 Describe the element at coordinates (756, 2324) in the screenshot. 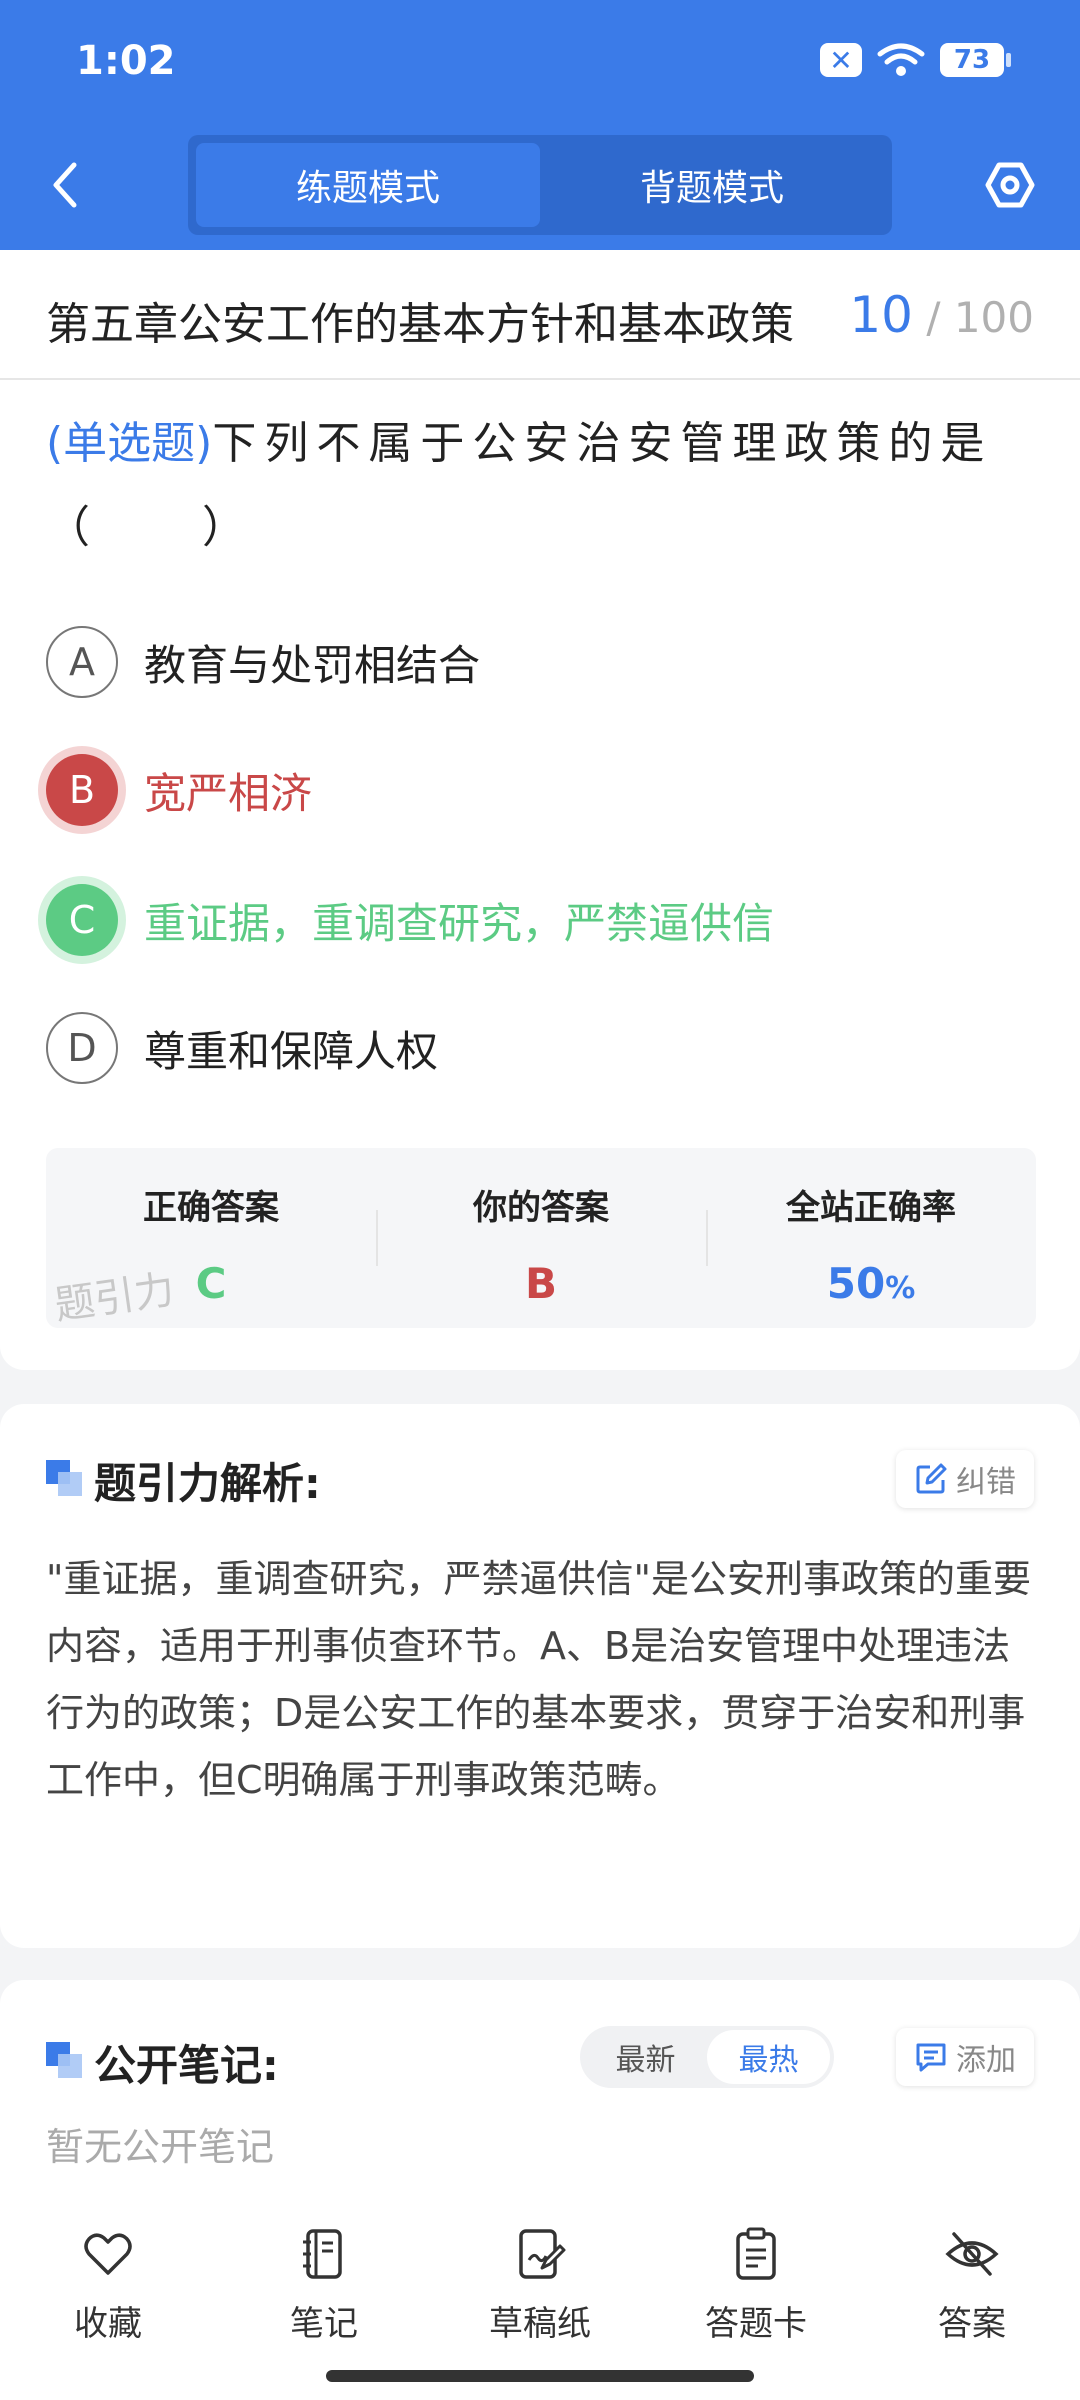

I see `nav-label: 答题卡` at that location.